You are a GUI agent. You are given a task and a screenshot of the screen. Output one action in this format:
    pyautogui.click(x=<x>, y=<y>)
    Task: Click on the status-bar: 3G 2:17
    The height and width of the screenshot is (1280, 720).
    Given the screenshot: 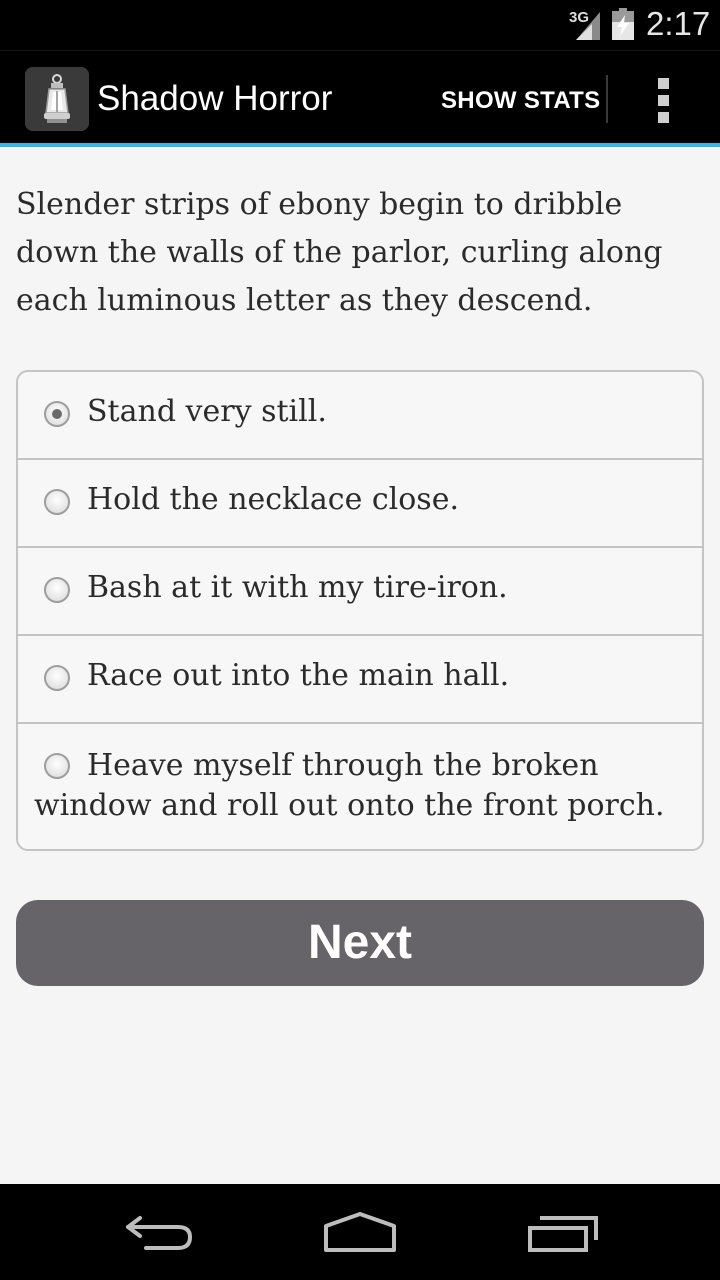 What is the action you would take?
    pyautogui.click(x=360, y=25)
    